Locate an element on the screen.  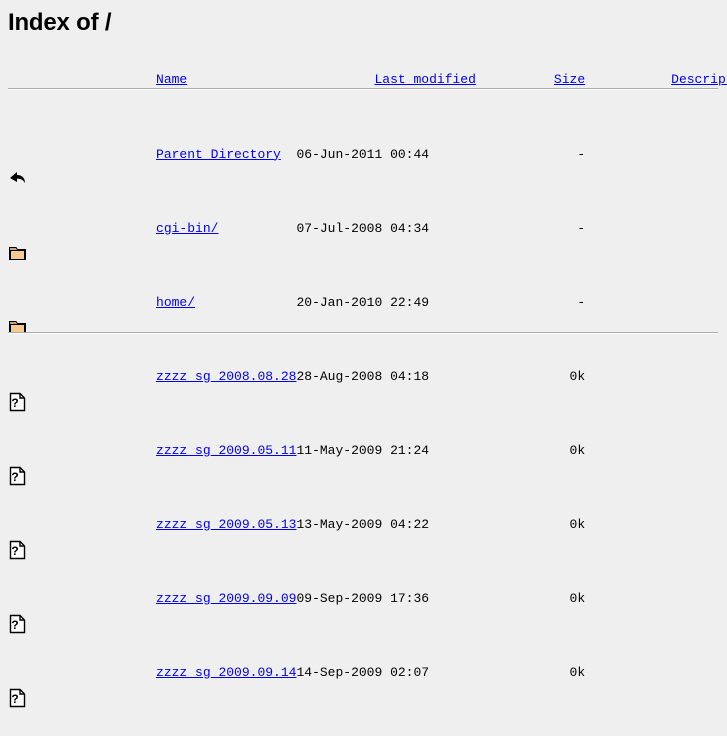
row-last-modified: 28-Aug-2008 04:18 is located at coordinates (363, 376).